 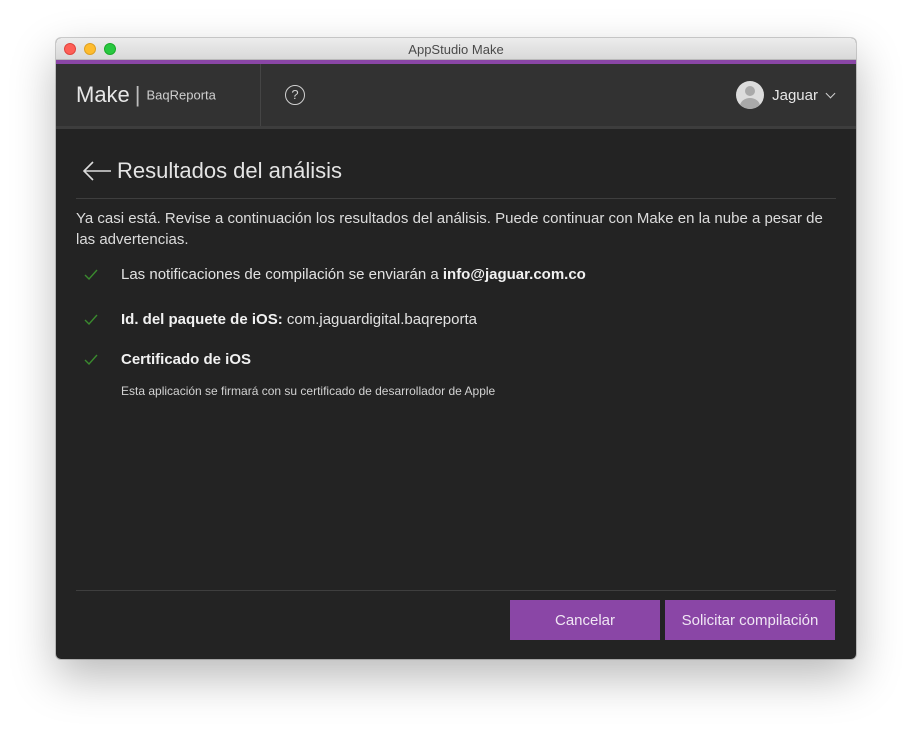 I want to click on user-avatar-icon, so click(x=750, y=95).